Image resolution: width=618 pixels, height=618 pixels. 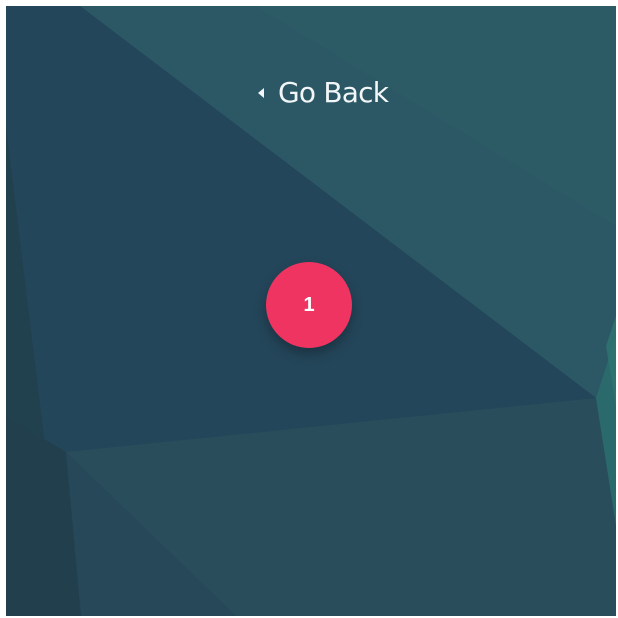 I want to click on go-back-link: Go Back, so click(x=323, y=92).